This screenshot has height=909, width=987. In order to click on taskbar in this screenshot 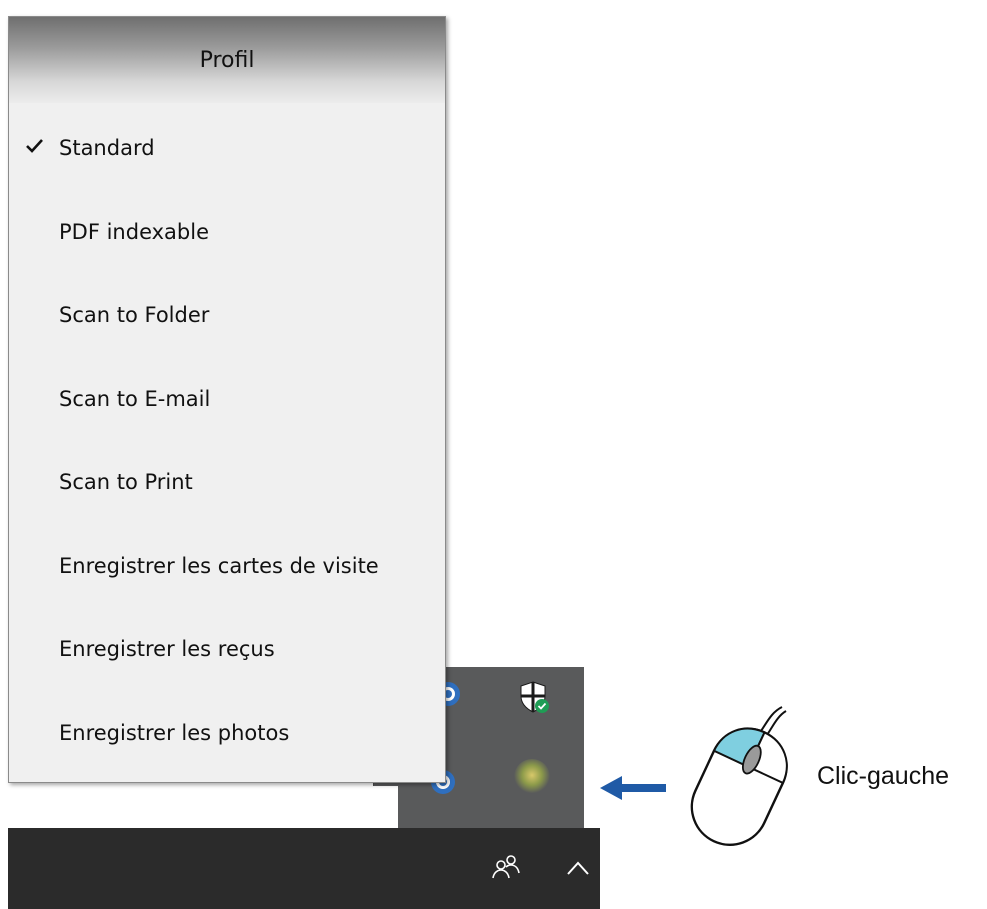, I will do `click(304, 868)`.